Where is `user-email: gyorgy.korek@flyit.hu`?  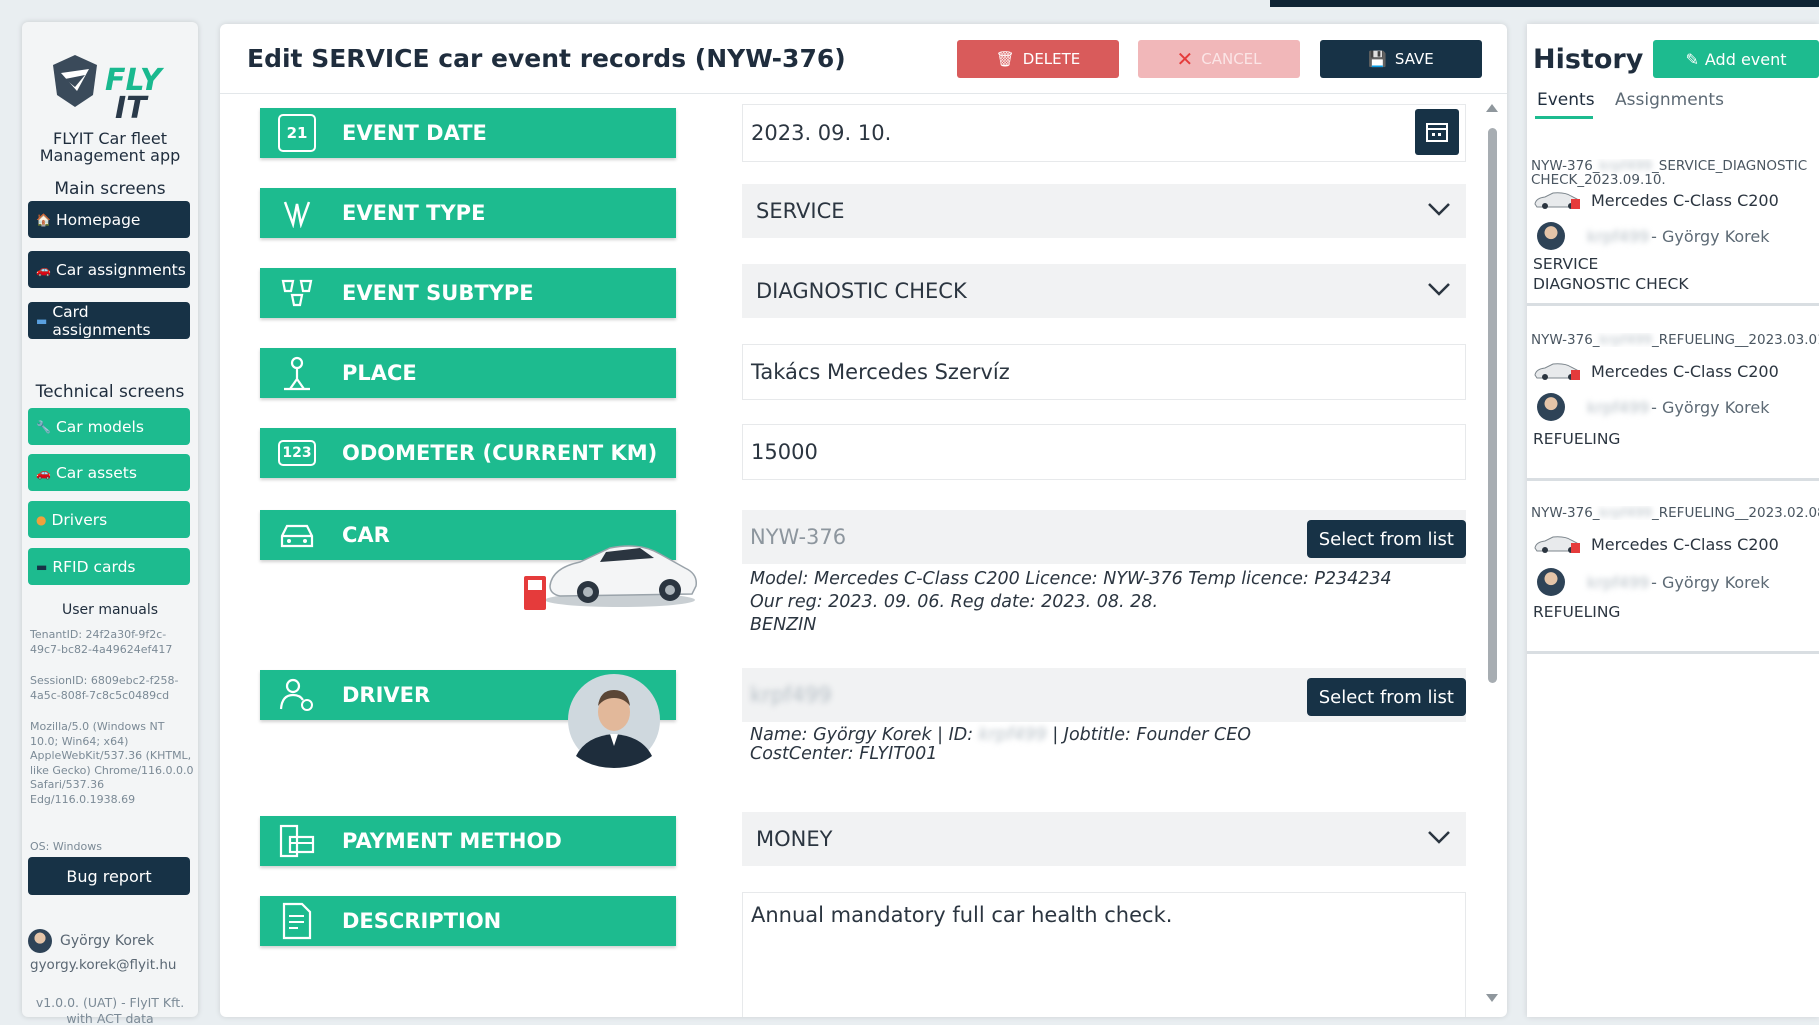 user-email: gyorgy.korek@flyit.hu is located at coordinates (103, 965).